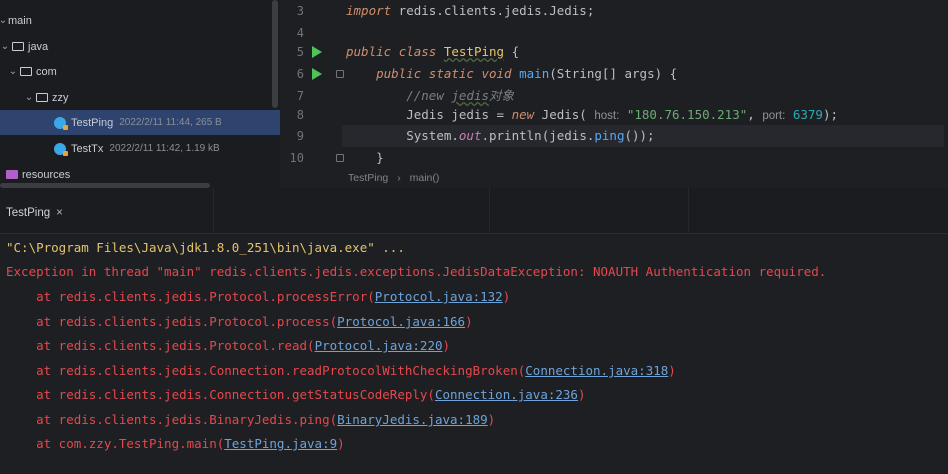 This screenshot has height=474, width=948. What do you see at coordinates (38, 46) in the screenshot?
I see `tree-item-label: java` at bounding box center [38, 46].